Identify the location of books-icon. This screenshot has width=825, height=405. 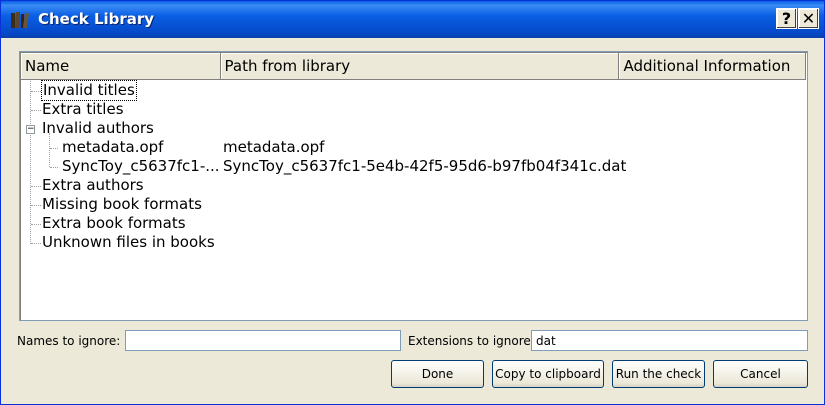
(20, 20).